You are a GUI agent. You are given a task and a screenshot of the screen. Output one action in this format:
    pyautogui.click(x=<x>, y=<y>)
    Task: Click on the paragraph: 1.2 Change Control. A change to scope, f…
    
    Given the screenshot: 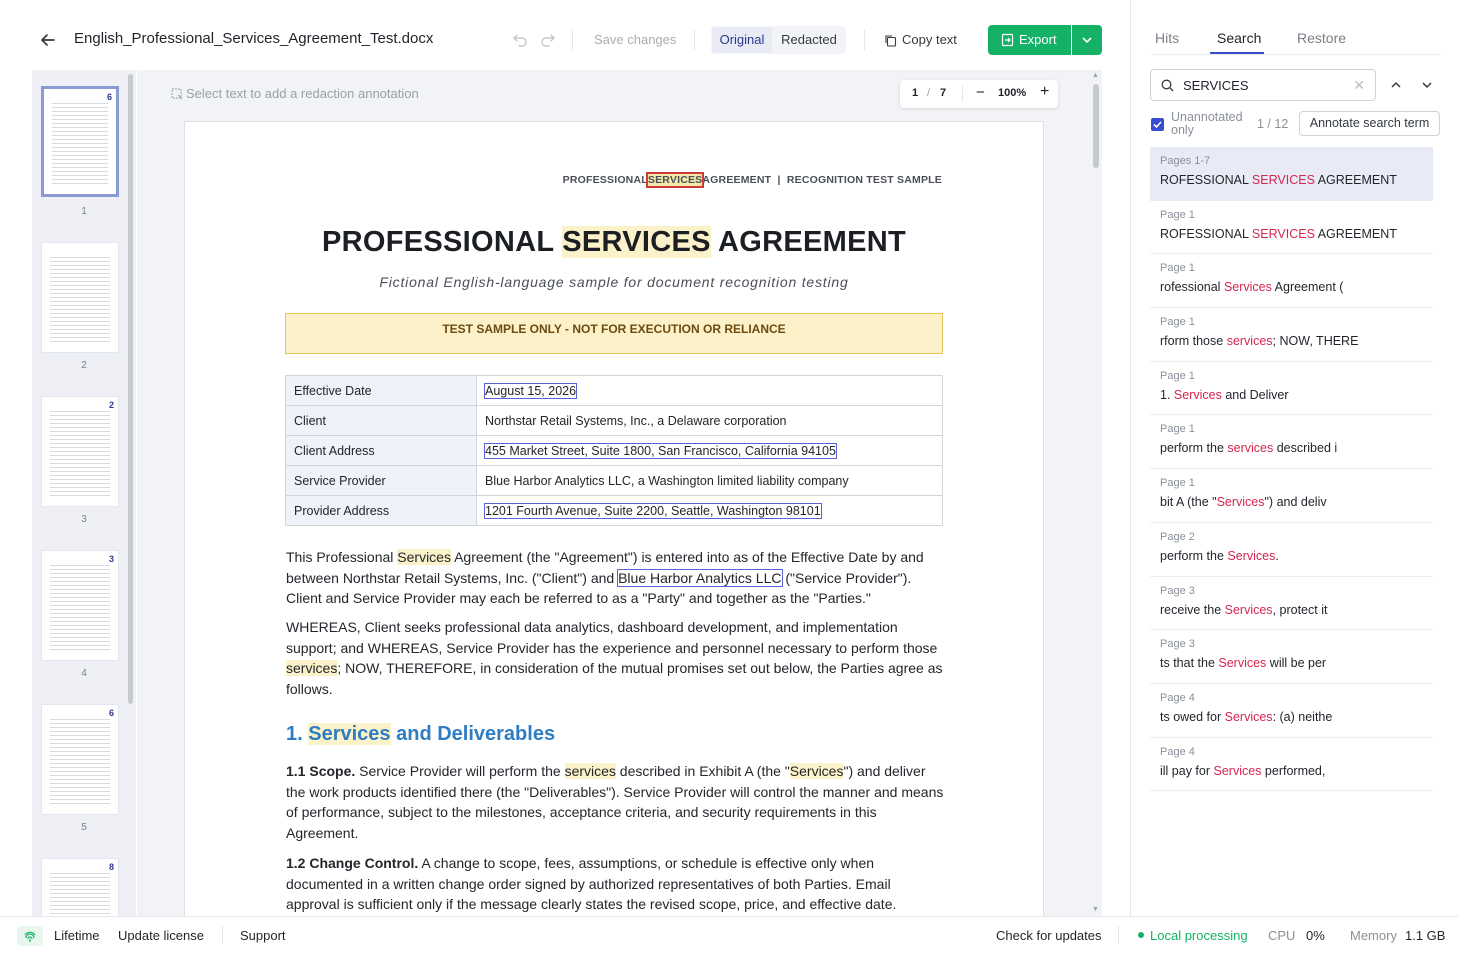 What is the action you would take?
    pyautogui.click(x=591, y=884)
    